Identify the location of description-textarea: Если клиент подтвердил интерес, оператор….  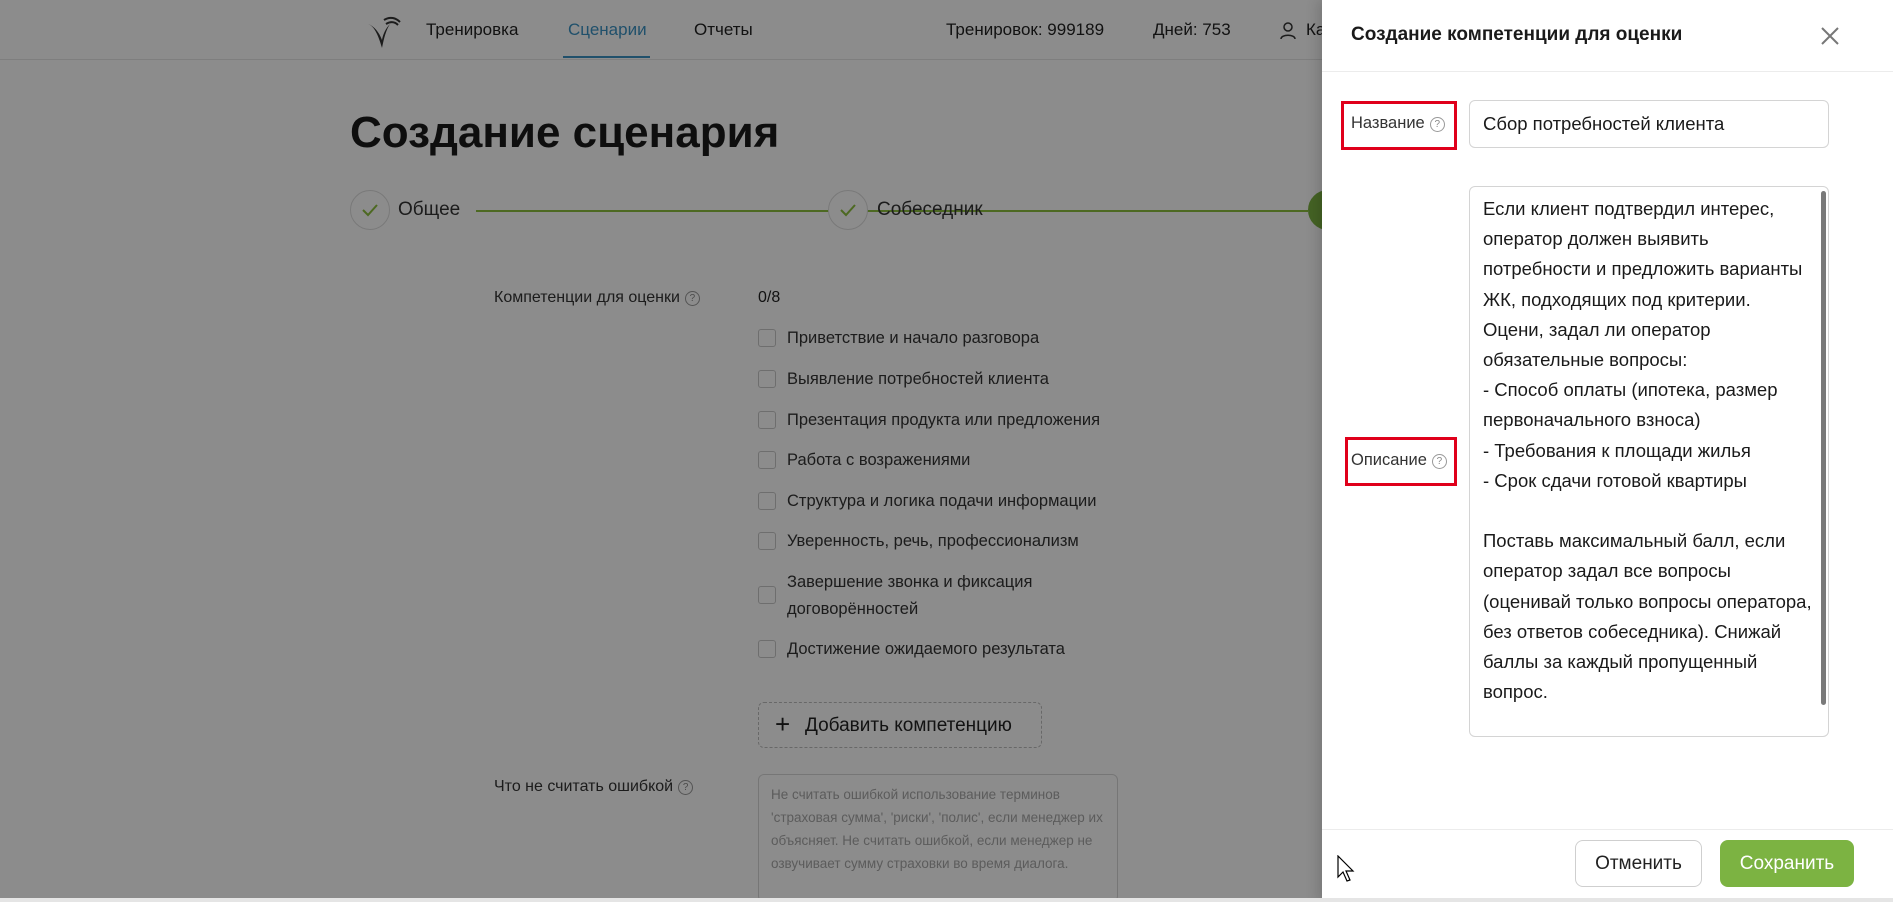
(1649, 461).